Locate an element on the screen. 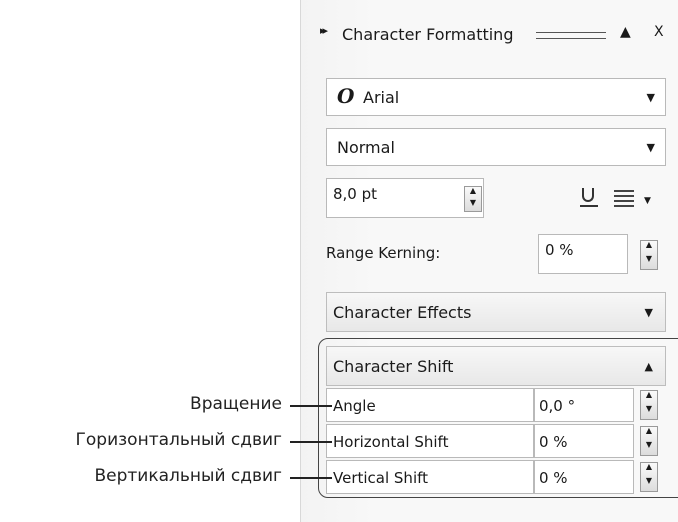 This screenshot has height=522, width=678. font-type-icon: O is located at coordinates (346, 96).